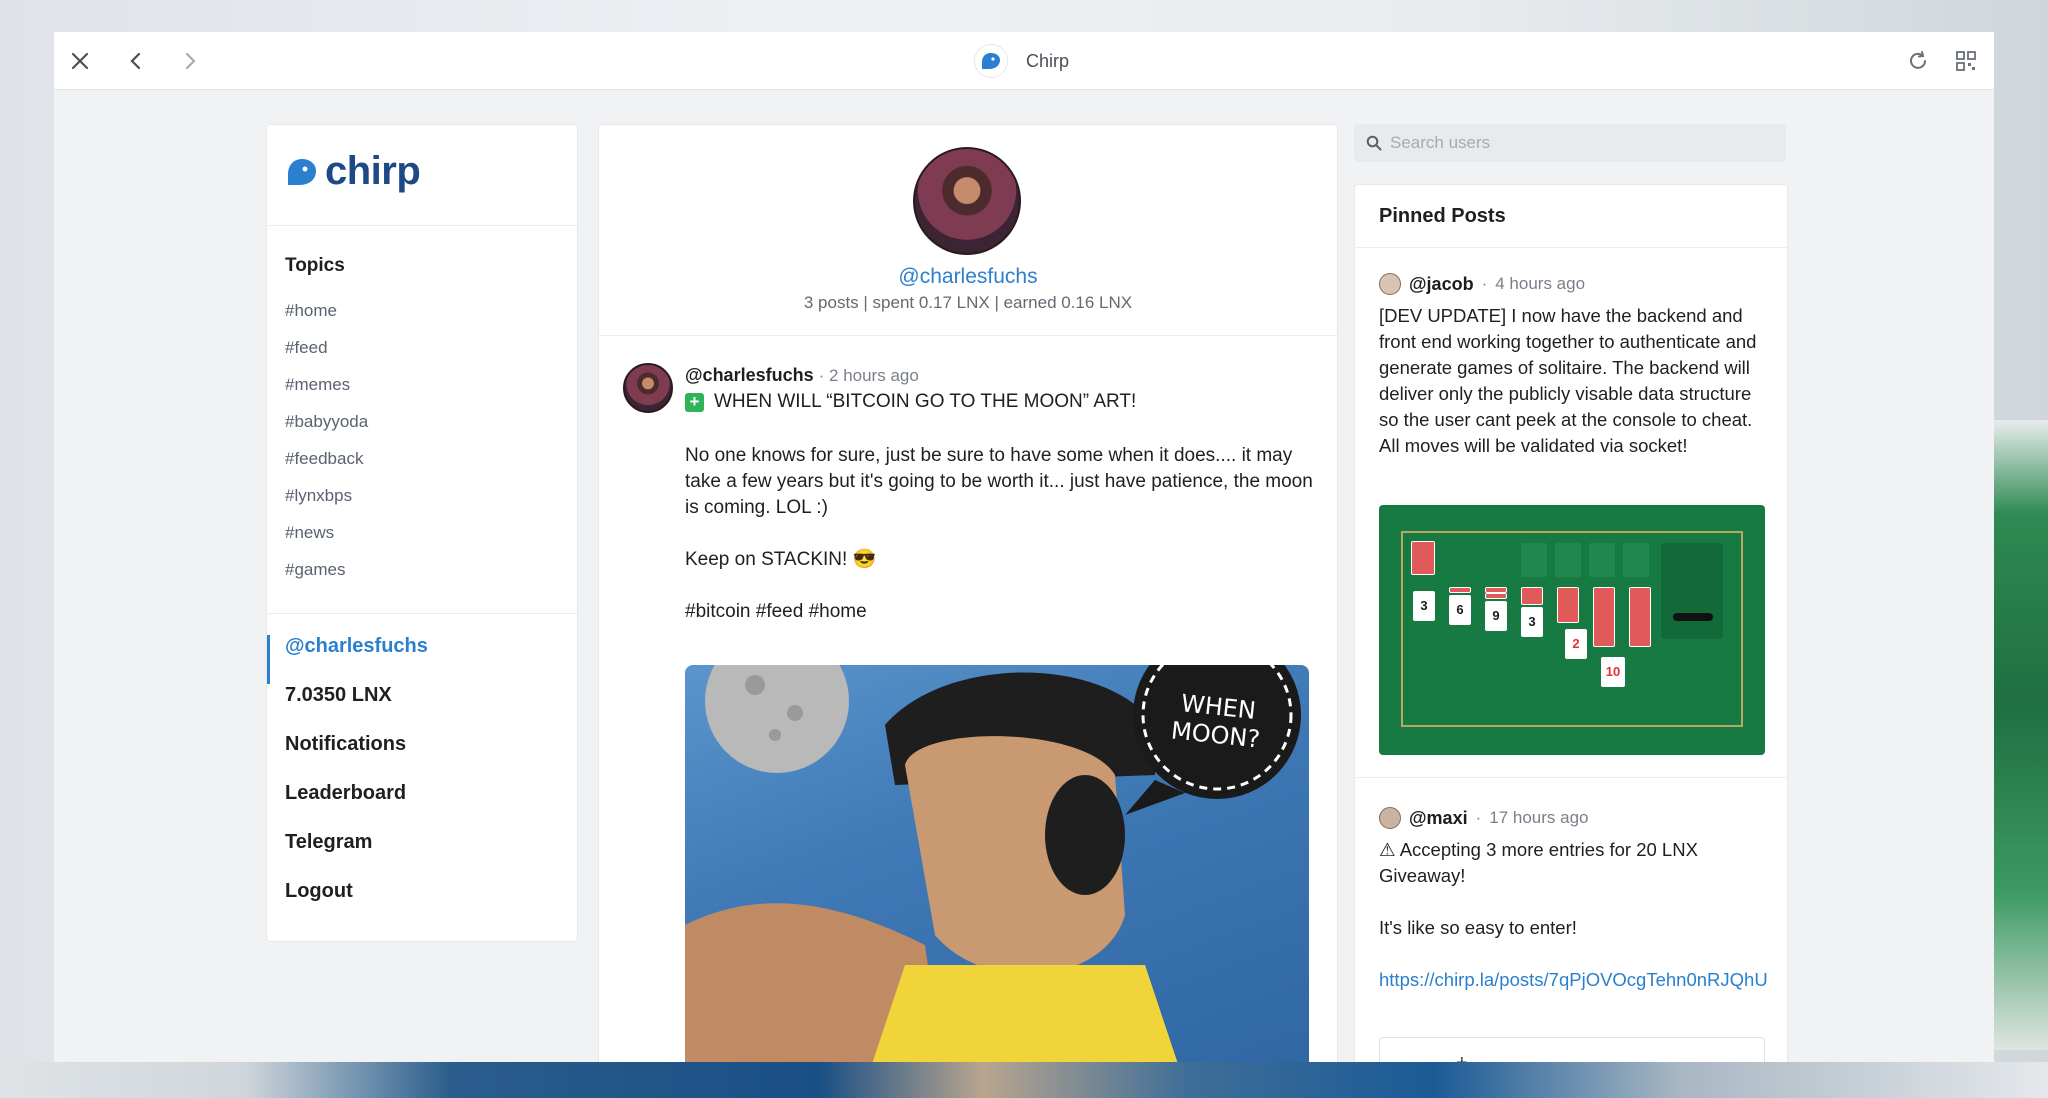 Image resolution: width=2048 pixels, height=1098 pixels. Describe the element at coordinates (1540, 283) in the screenshot. I see `pinned-post-time: 4 hours ago` at that location.